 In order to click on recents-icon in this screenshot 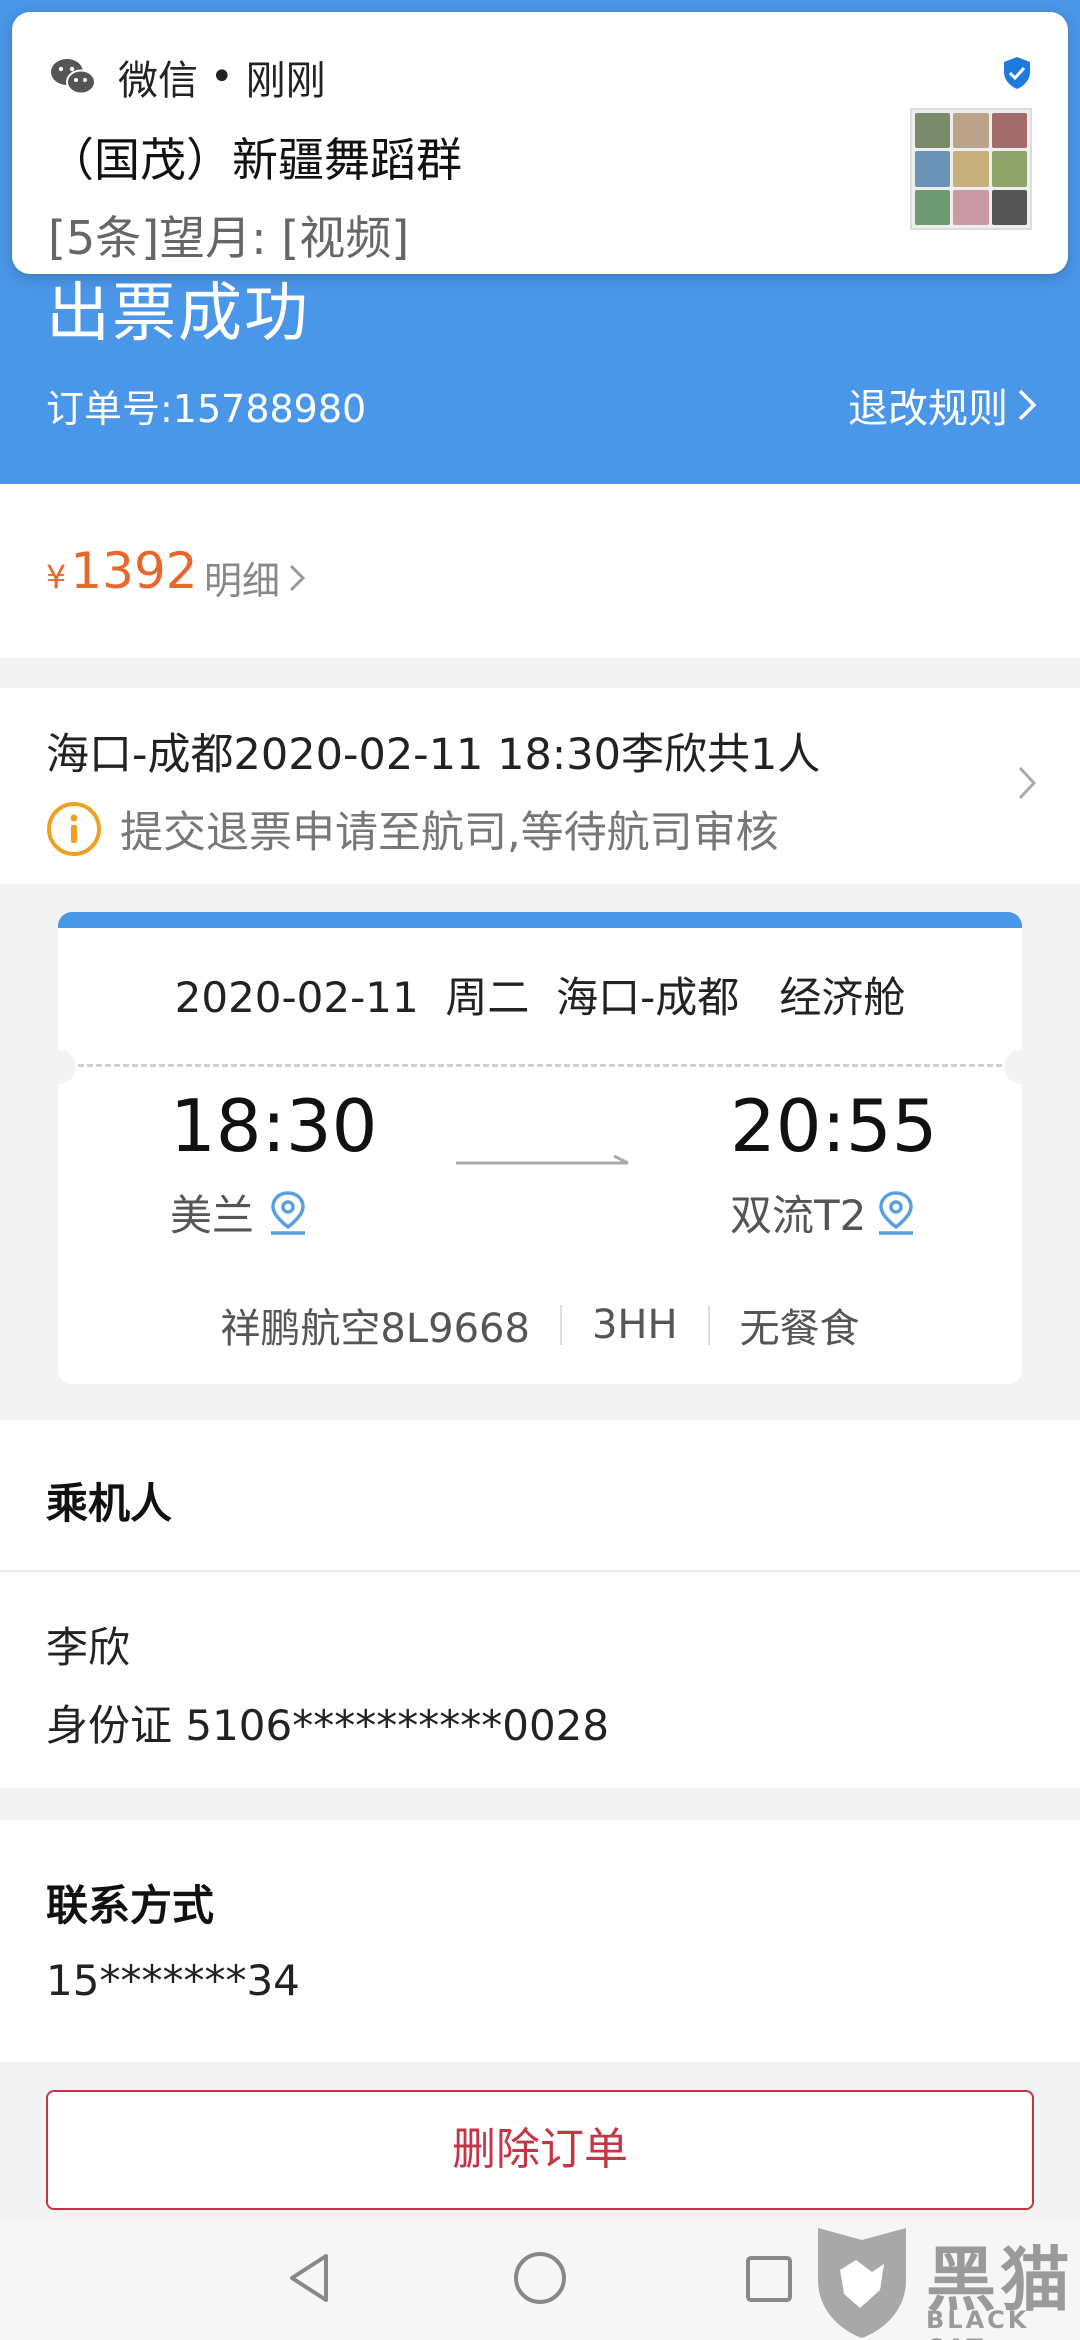, I will do `click(769, 2278)`.